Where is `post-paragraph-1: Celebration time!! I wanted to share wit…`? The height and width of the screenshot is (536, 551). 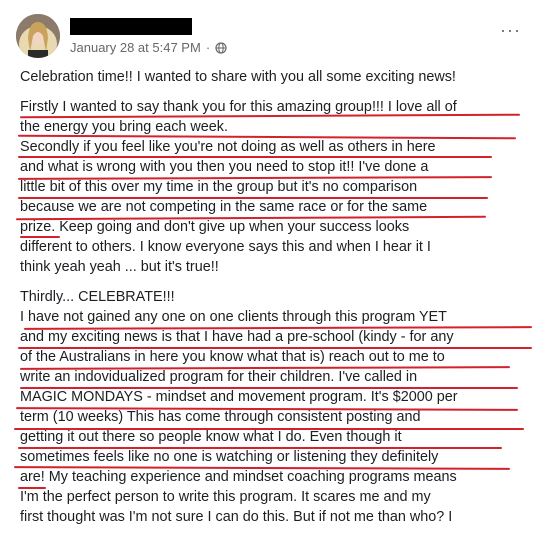
post-paragraph-1: Celebration time!! I wanted to share wit… is located at coordinates (280, 77).